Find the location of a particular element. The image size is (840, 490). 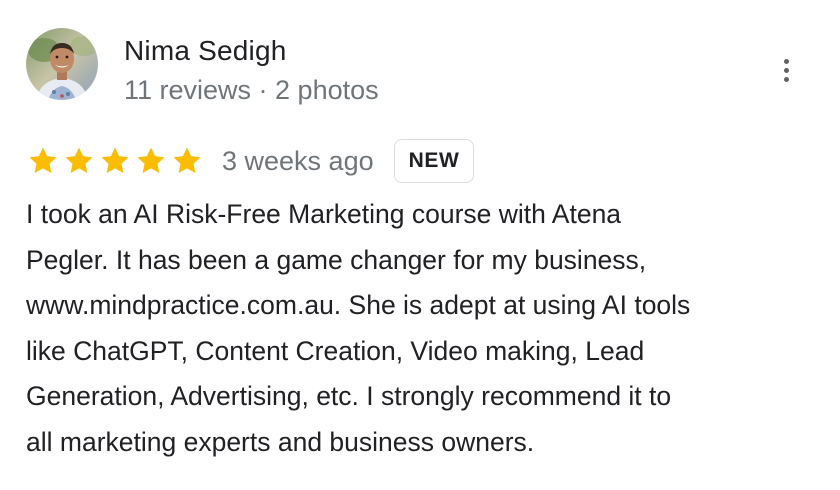

more-options-button is located at coordinates (786, 70).